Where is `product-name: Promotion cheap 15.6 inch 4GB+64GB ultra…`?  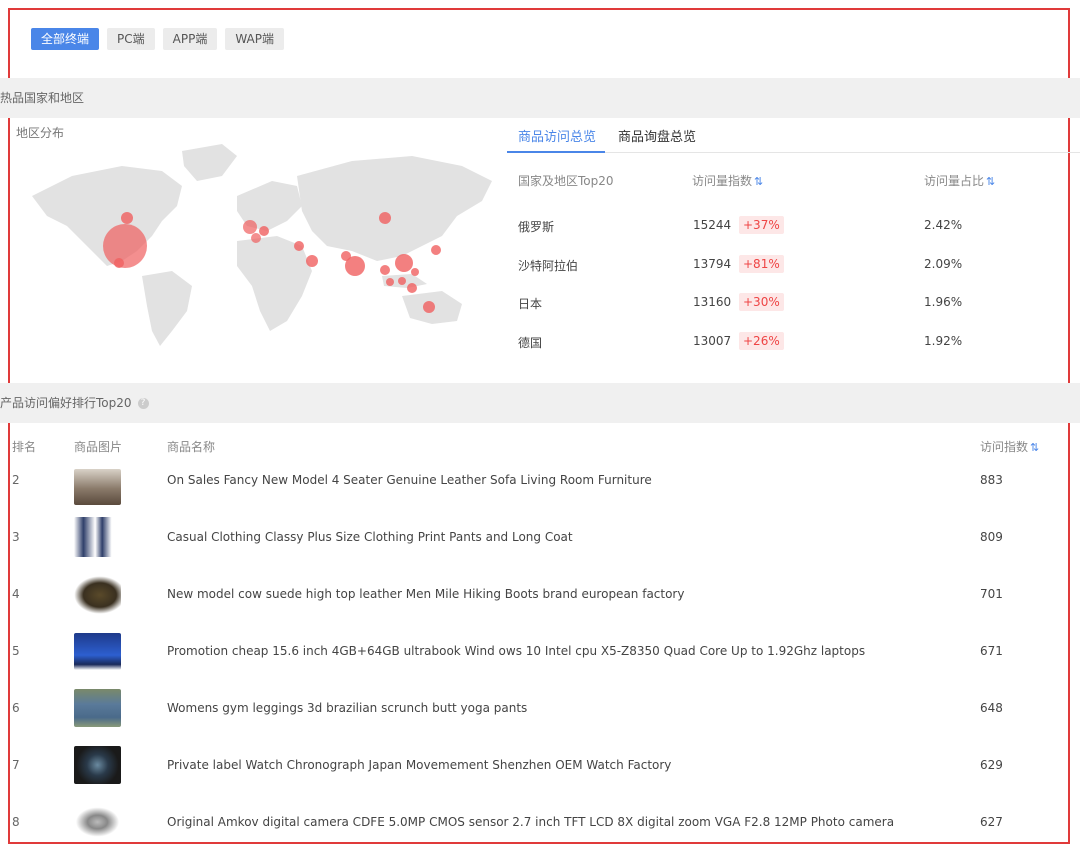
product-name: Promotion cheap 15.6 inch 4GB+64GB ultra… is located at coordinates (516, 651).